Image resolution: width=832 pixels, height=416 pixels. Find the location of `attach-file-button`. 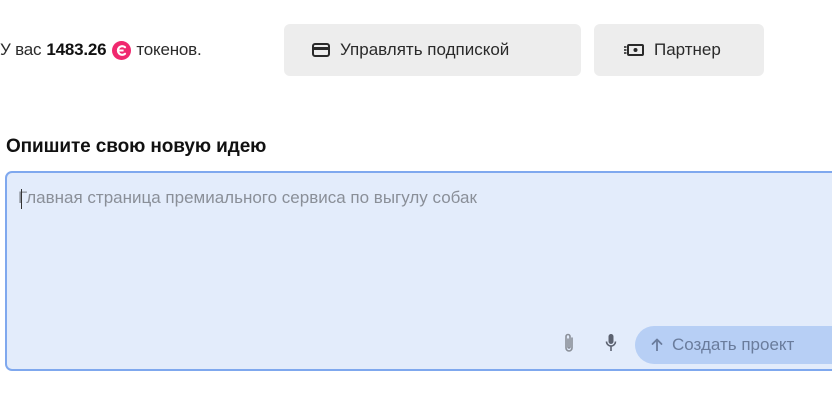

attach-file-button is located at coordinates (569, 345).